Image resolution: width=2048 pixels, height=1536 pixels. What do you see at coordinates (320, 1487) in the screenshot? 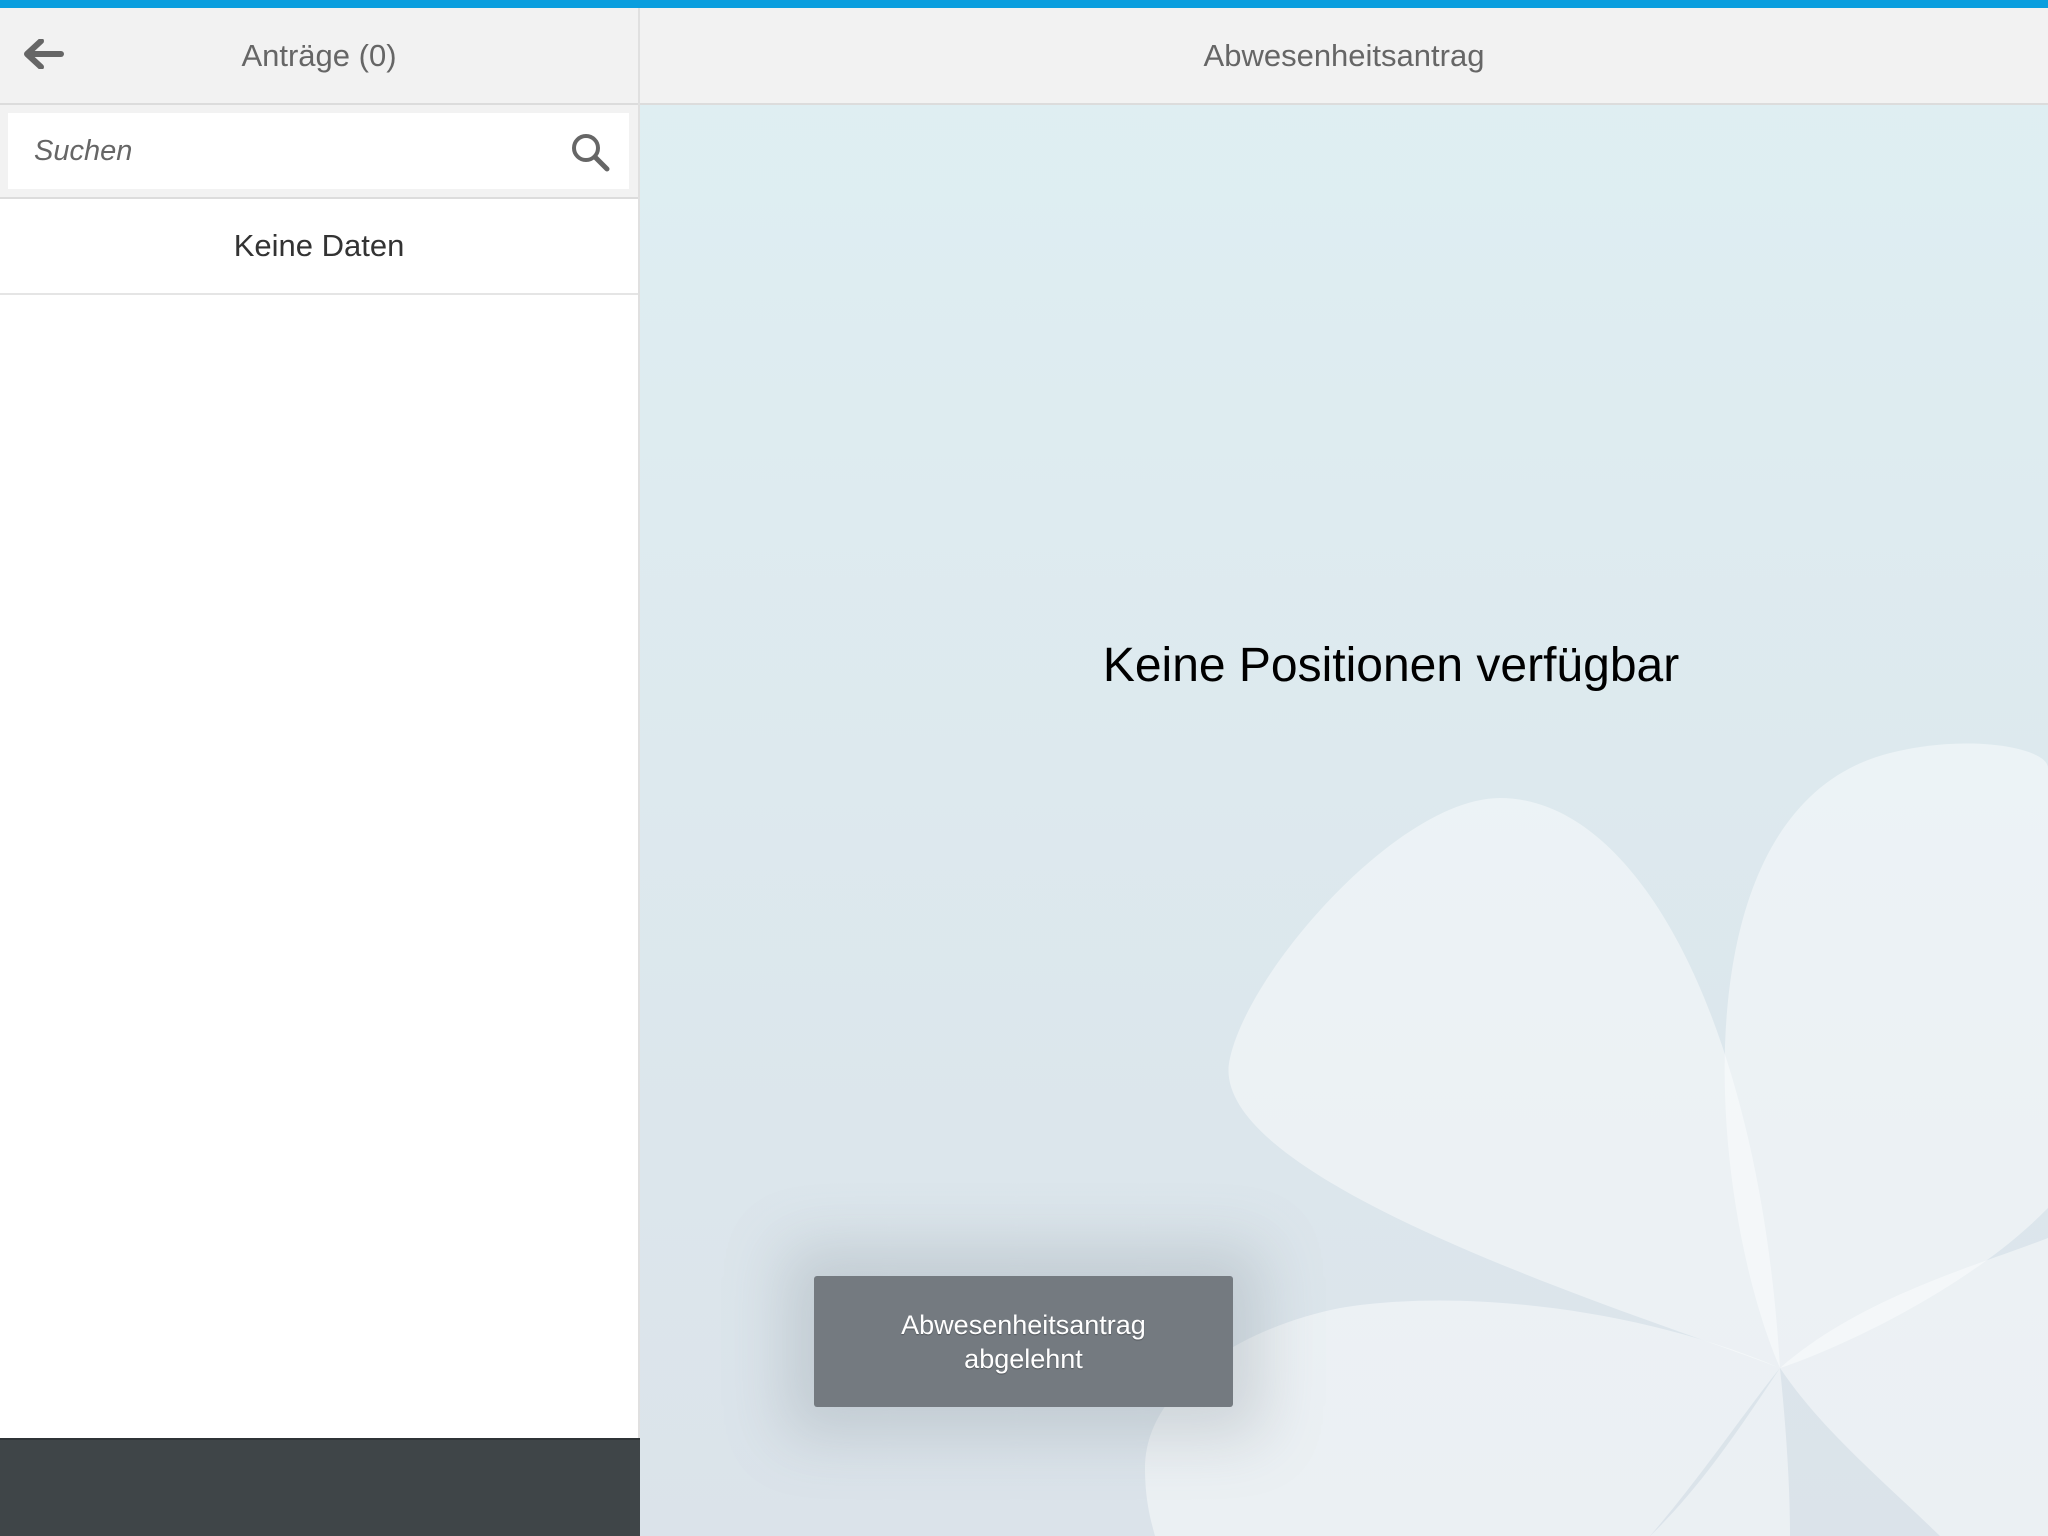
I see `master-footer-toolbar` at bounding box center [320, 1487].